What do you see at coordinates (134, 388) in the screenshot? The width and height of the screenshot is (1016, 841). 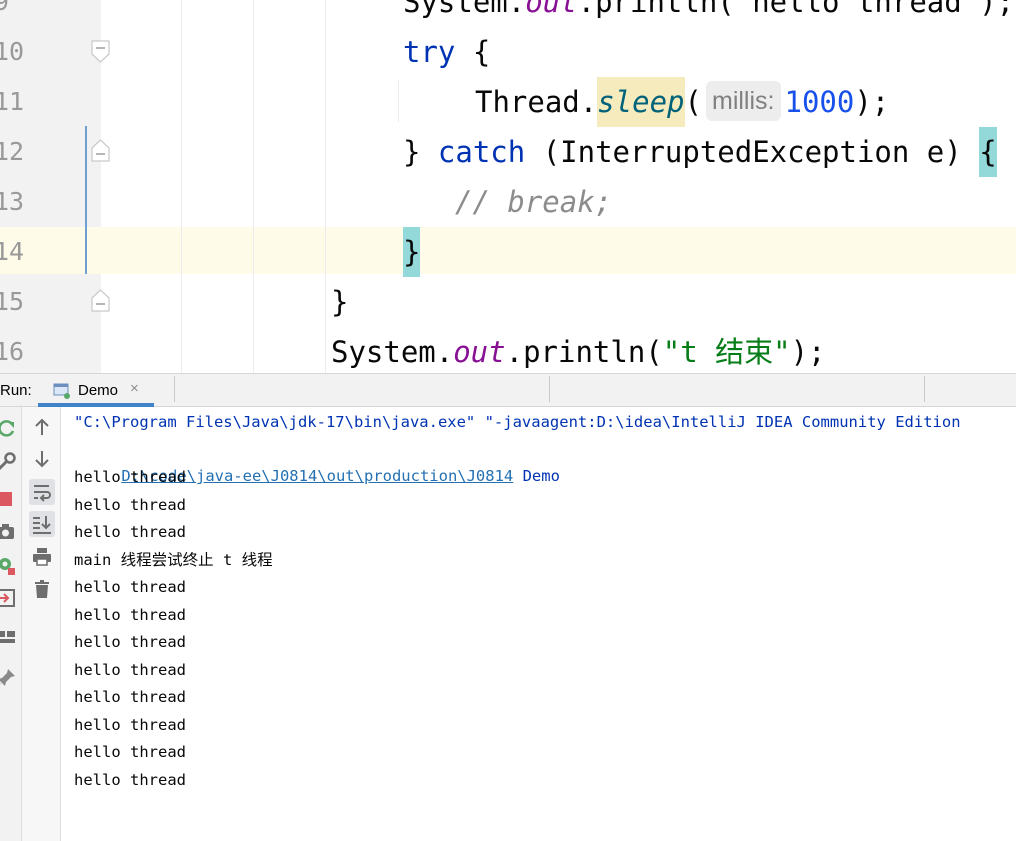 I see `close-tab-icon: ×` at bounding box center [134, 388].